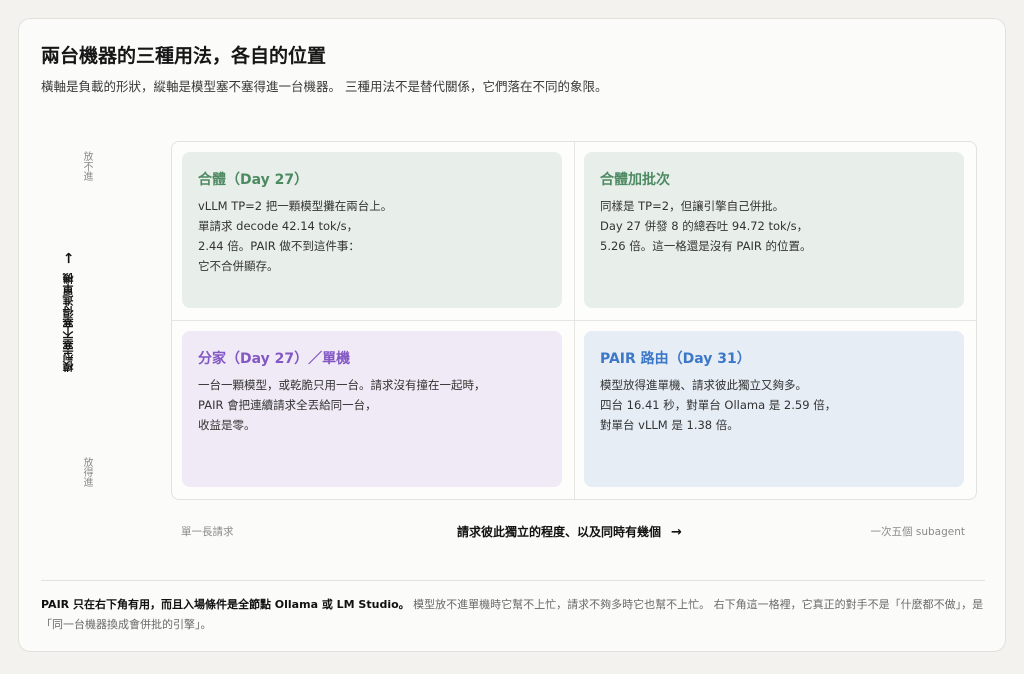  Describe the element at coordinates (704, 226) in the screenshot. I see `quadrant-line: Day 27 併發 8 的總吞吐 94.72 tok/s，` at that location.